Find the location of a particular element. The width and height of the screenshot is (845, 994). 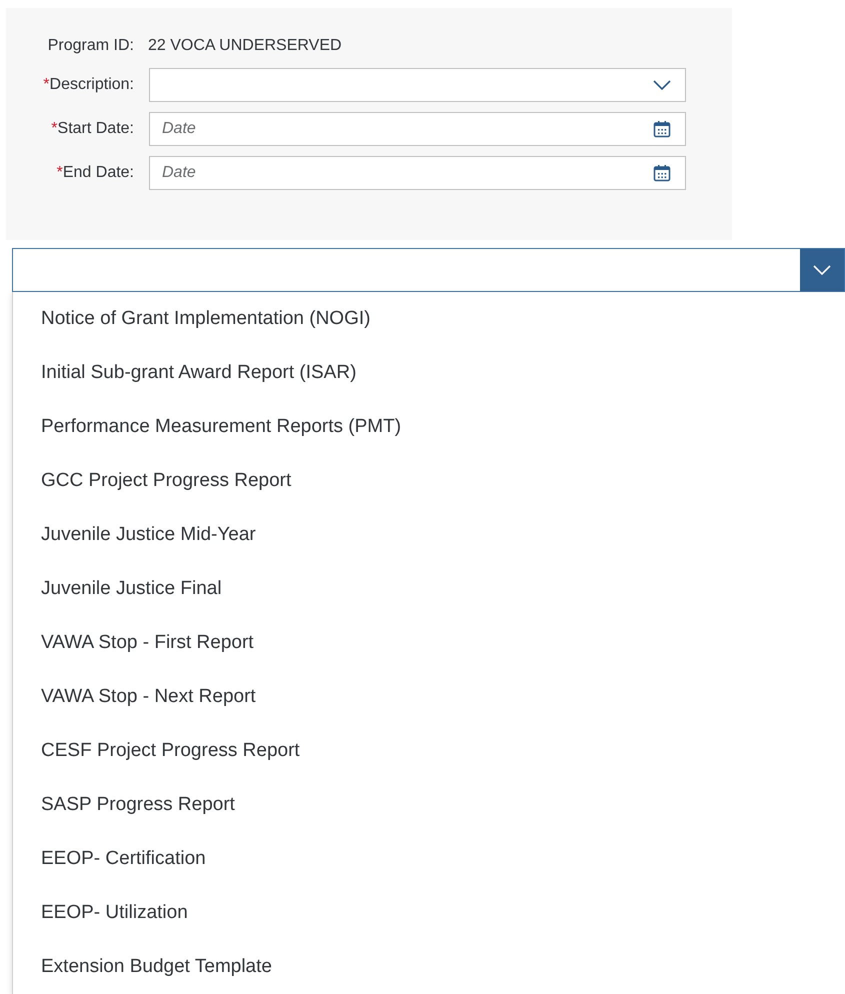

dropdown-option: EEOP- Certification is located at coordinates (429, 859).